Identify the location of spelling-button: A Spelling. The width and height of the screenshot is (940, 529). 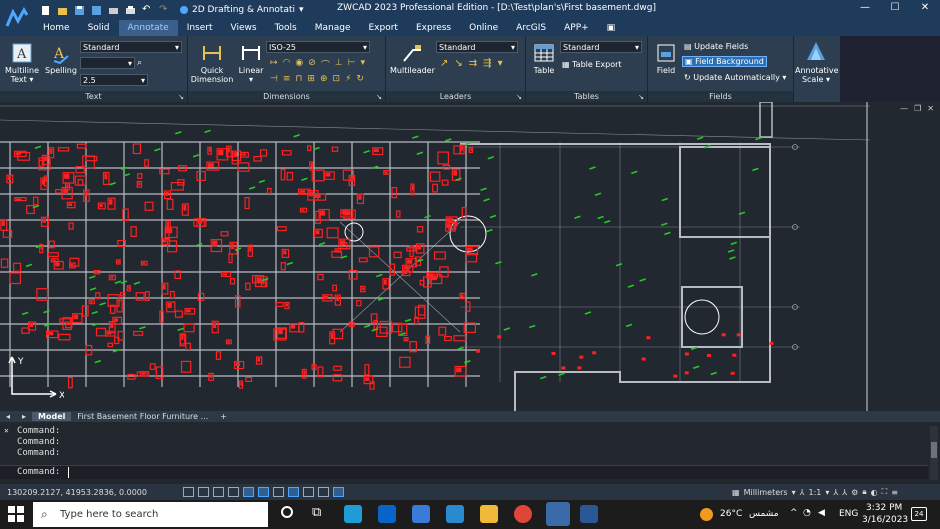
(61, 58).